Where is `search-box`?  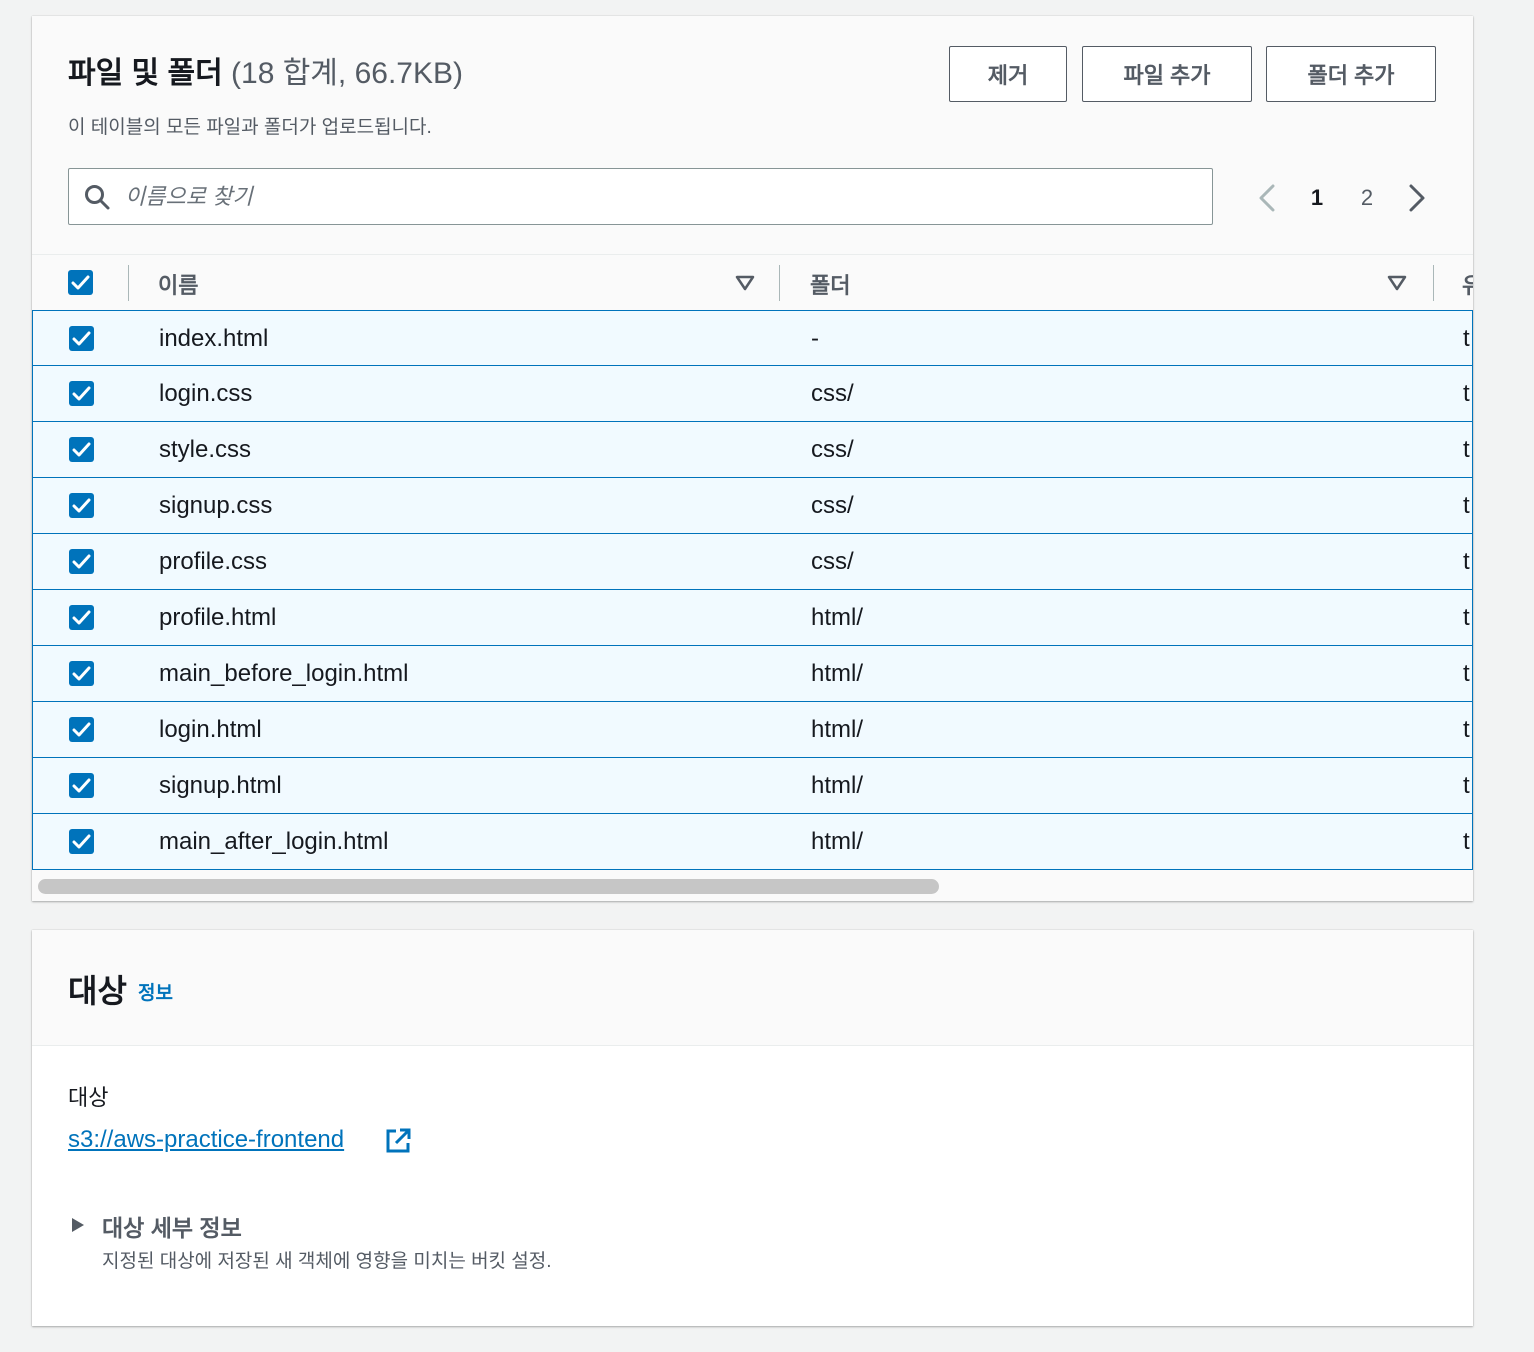
search-box is located at coordinates (640, 196).